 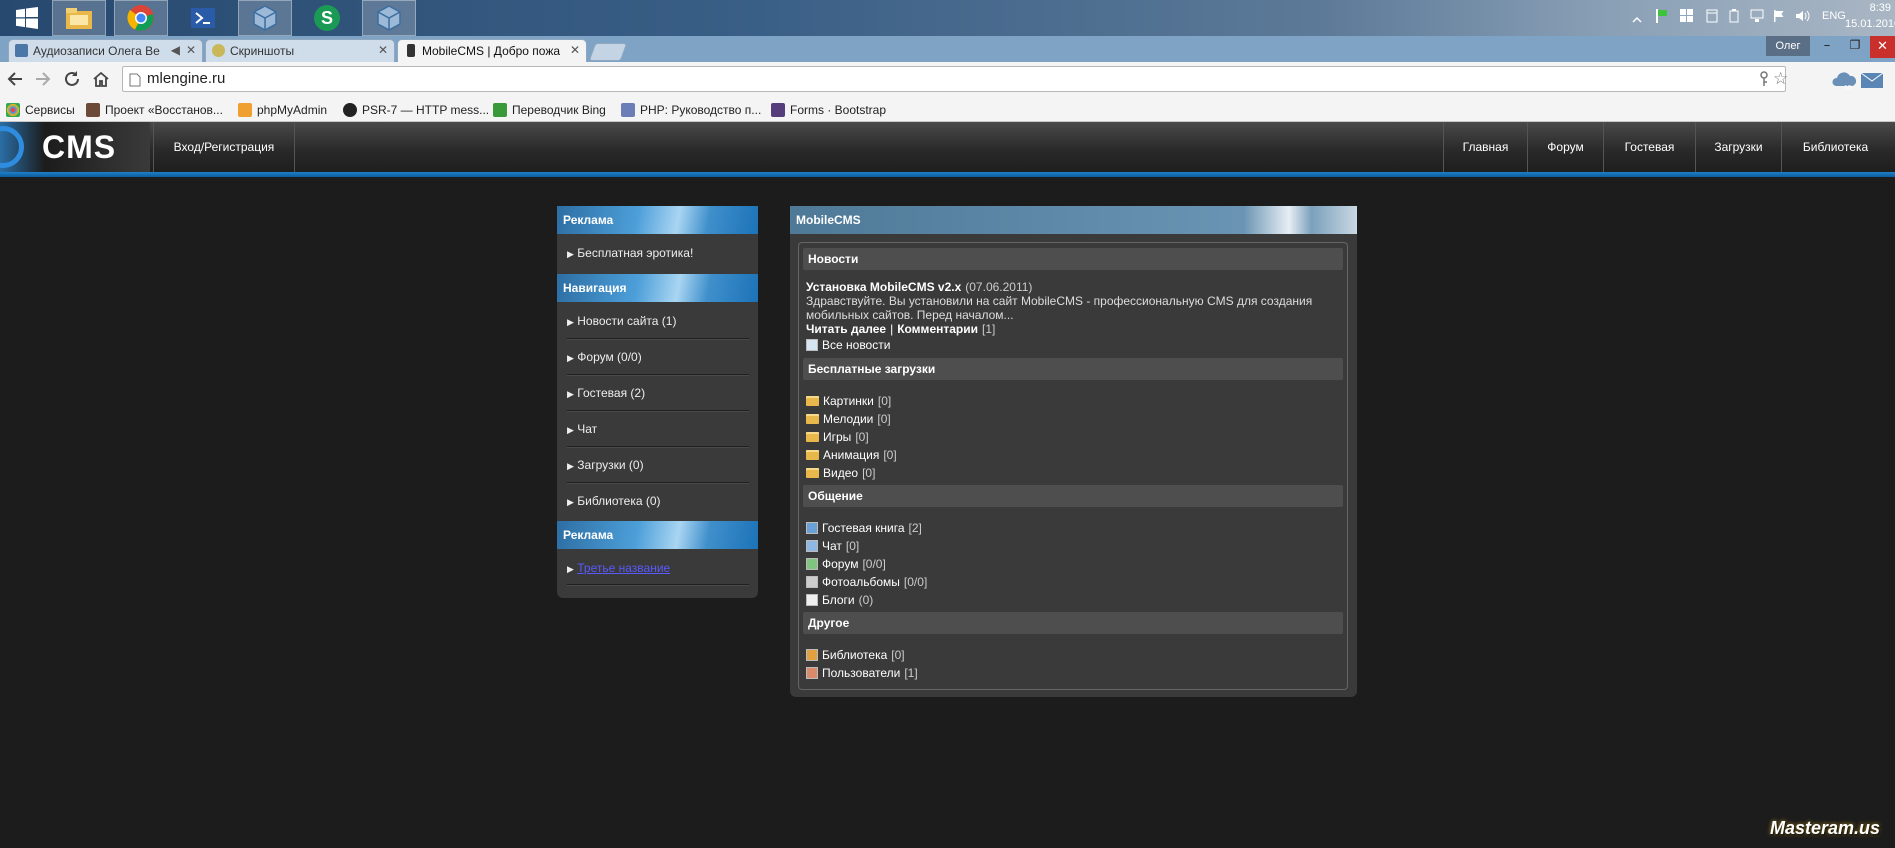 What do you see at coordinates (1788, 46) in the screenshot?
I see `profile-button: Олег` at bounding box center [1788, 46].